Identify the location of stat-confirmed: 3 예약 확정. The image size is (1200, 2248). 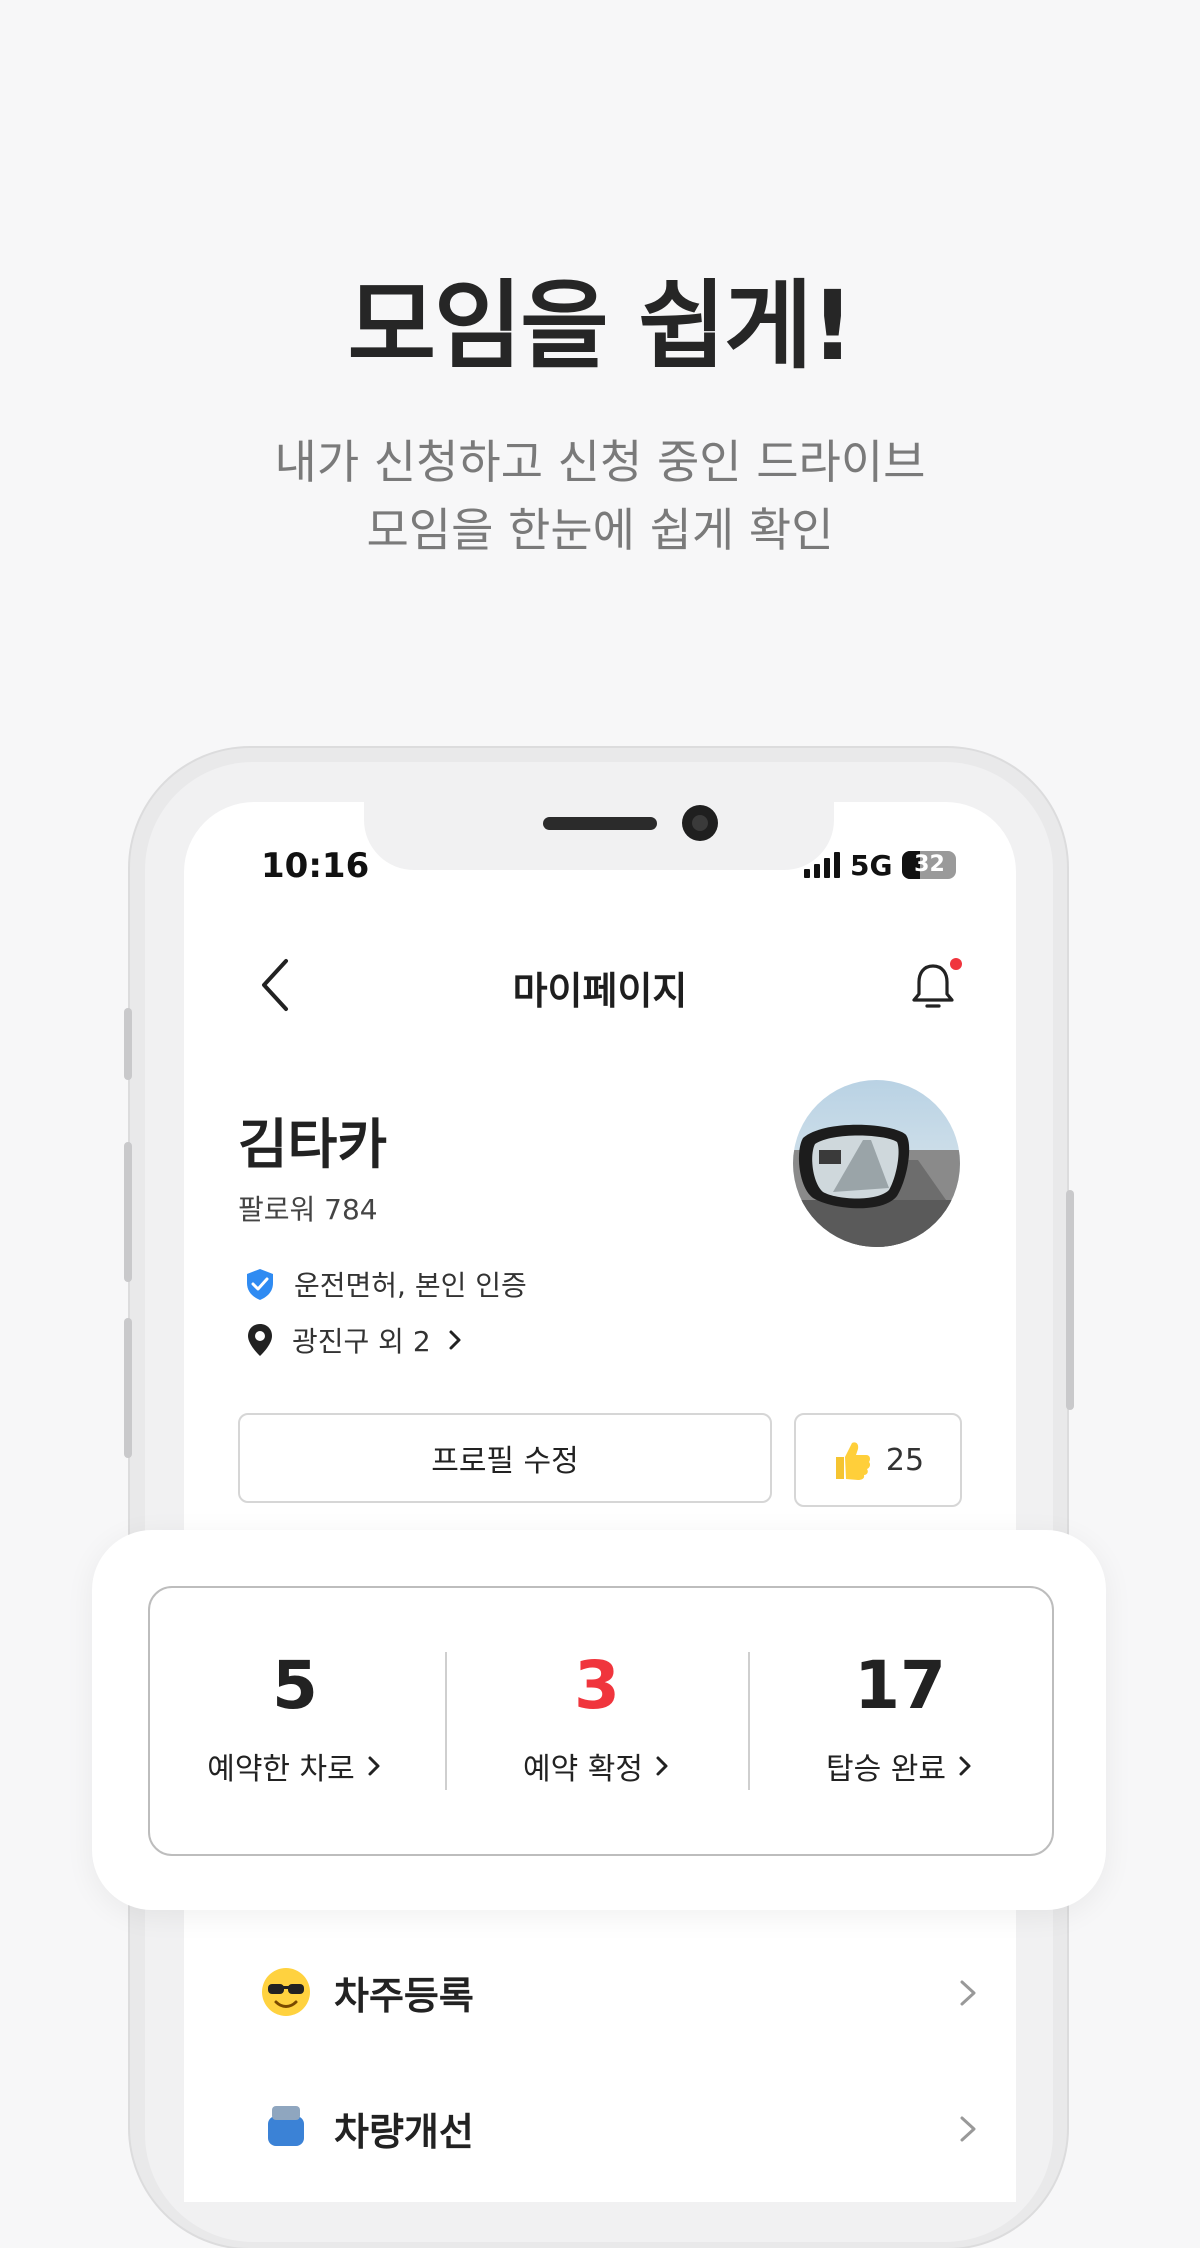
(597, 1717).